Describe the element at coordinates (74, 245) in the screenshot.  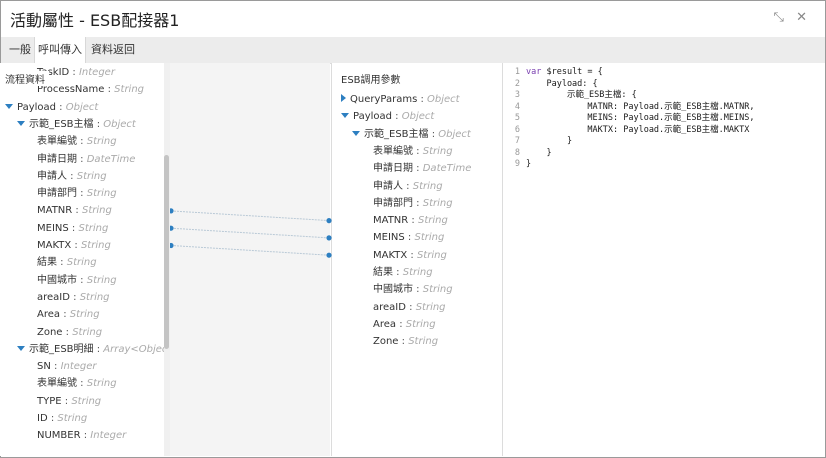
I see `left-row: MAKTX : String` at that location.